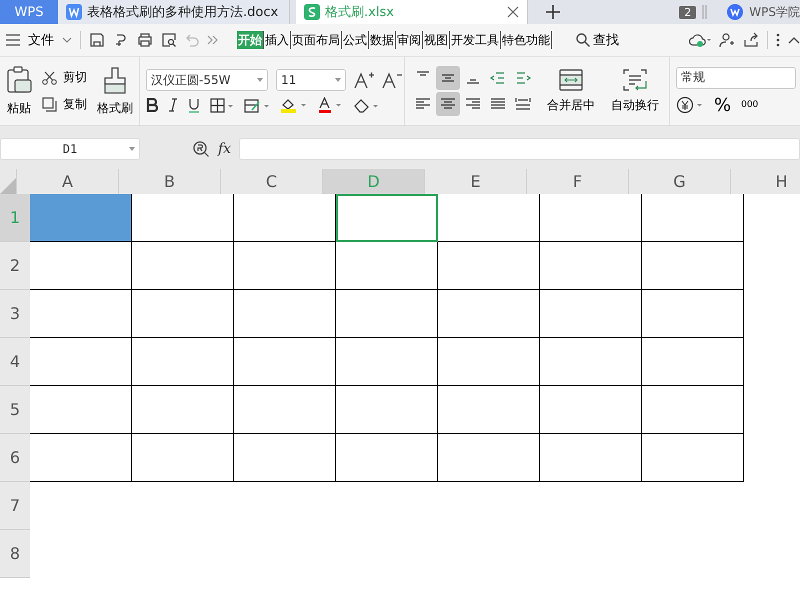 The height and width of the screenshot is (600, 800). Describe the element at coordinates (736, 77) in the screenshot. I see `number-format-dropdown: 常规` at that location.